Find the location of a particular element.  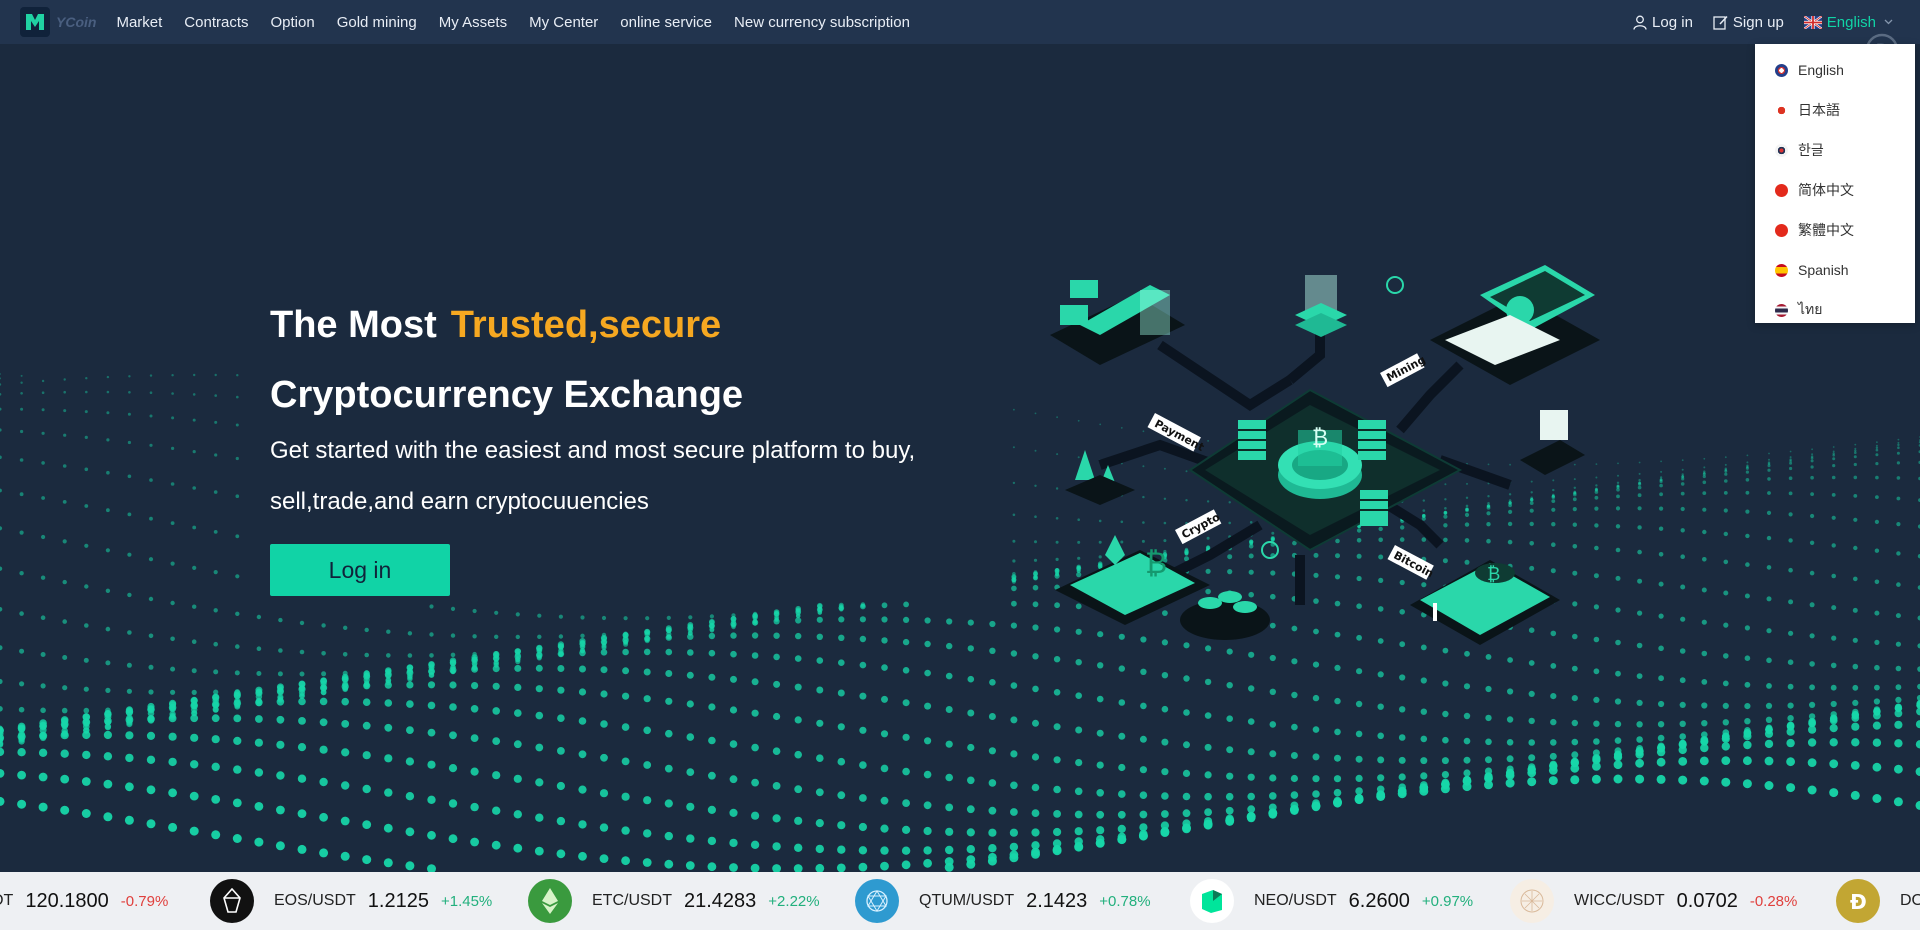

nav-contracts: Contracts is located at coordinates (216, 22).